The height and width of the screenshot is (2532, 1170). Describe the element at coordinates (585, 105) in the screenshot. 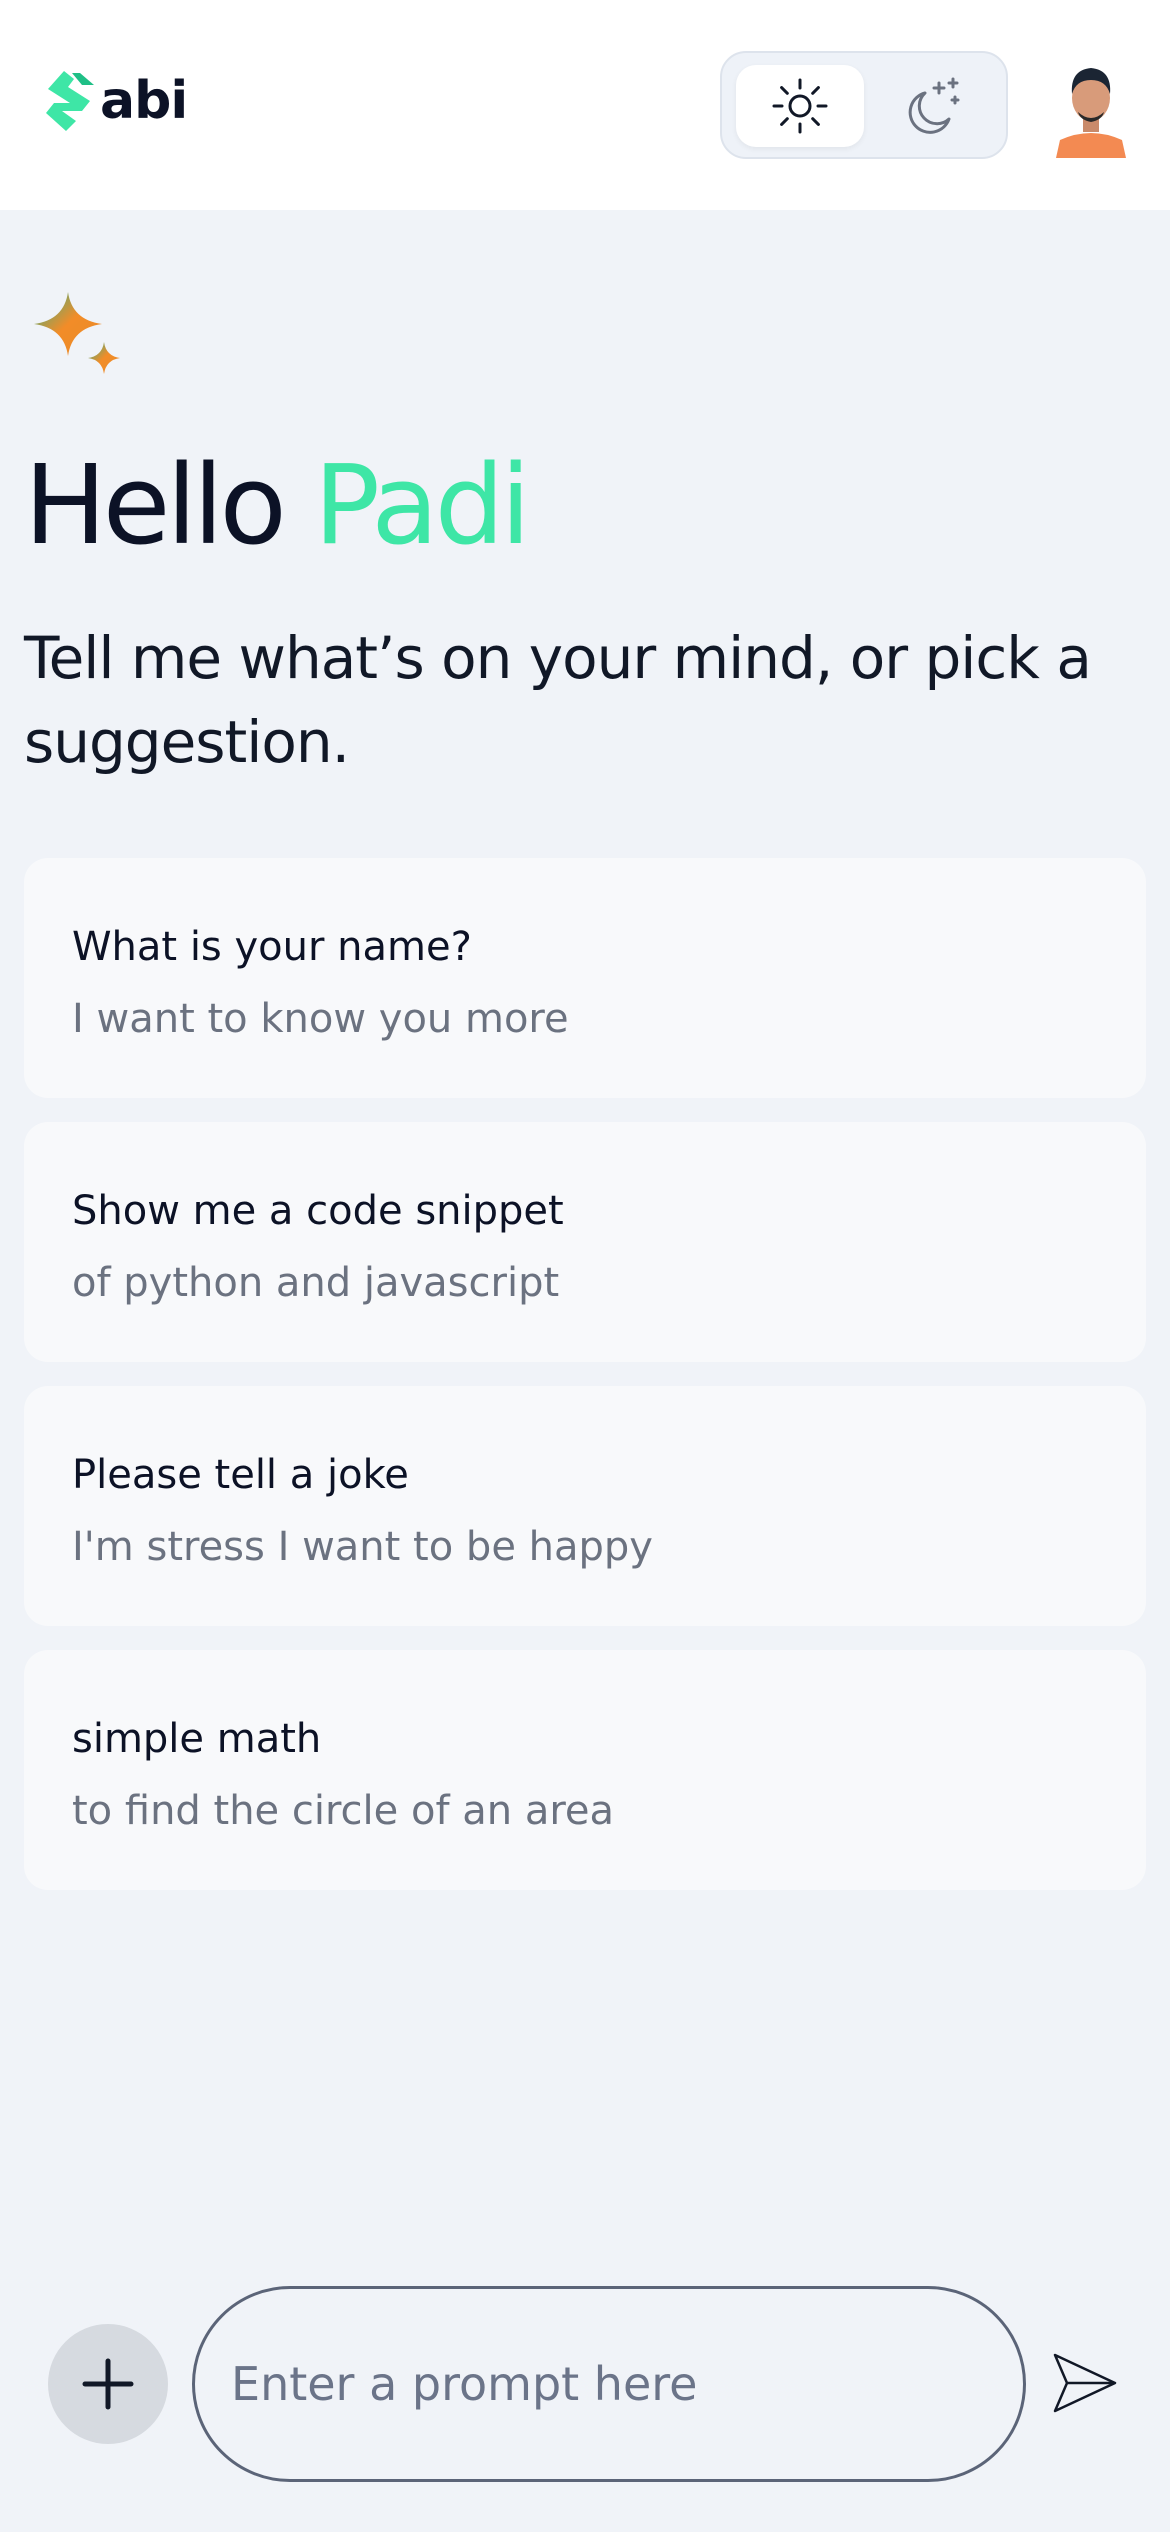

I see `app-header: abi` at that location.